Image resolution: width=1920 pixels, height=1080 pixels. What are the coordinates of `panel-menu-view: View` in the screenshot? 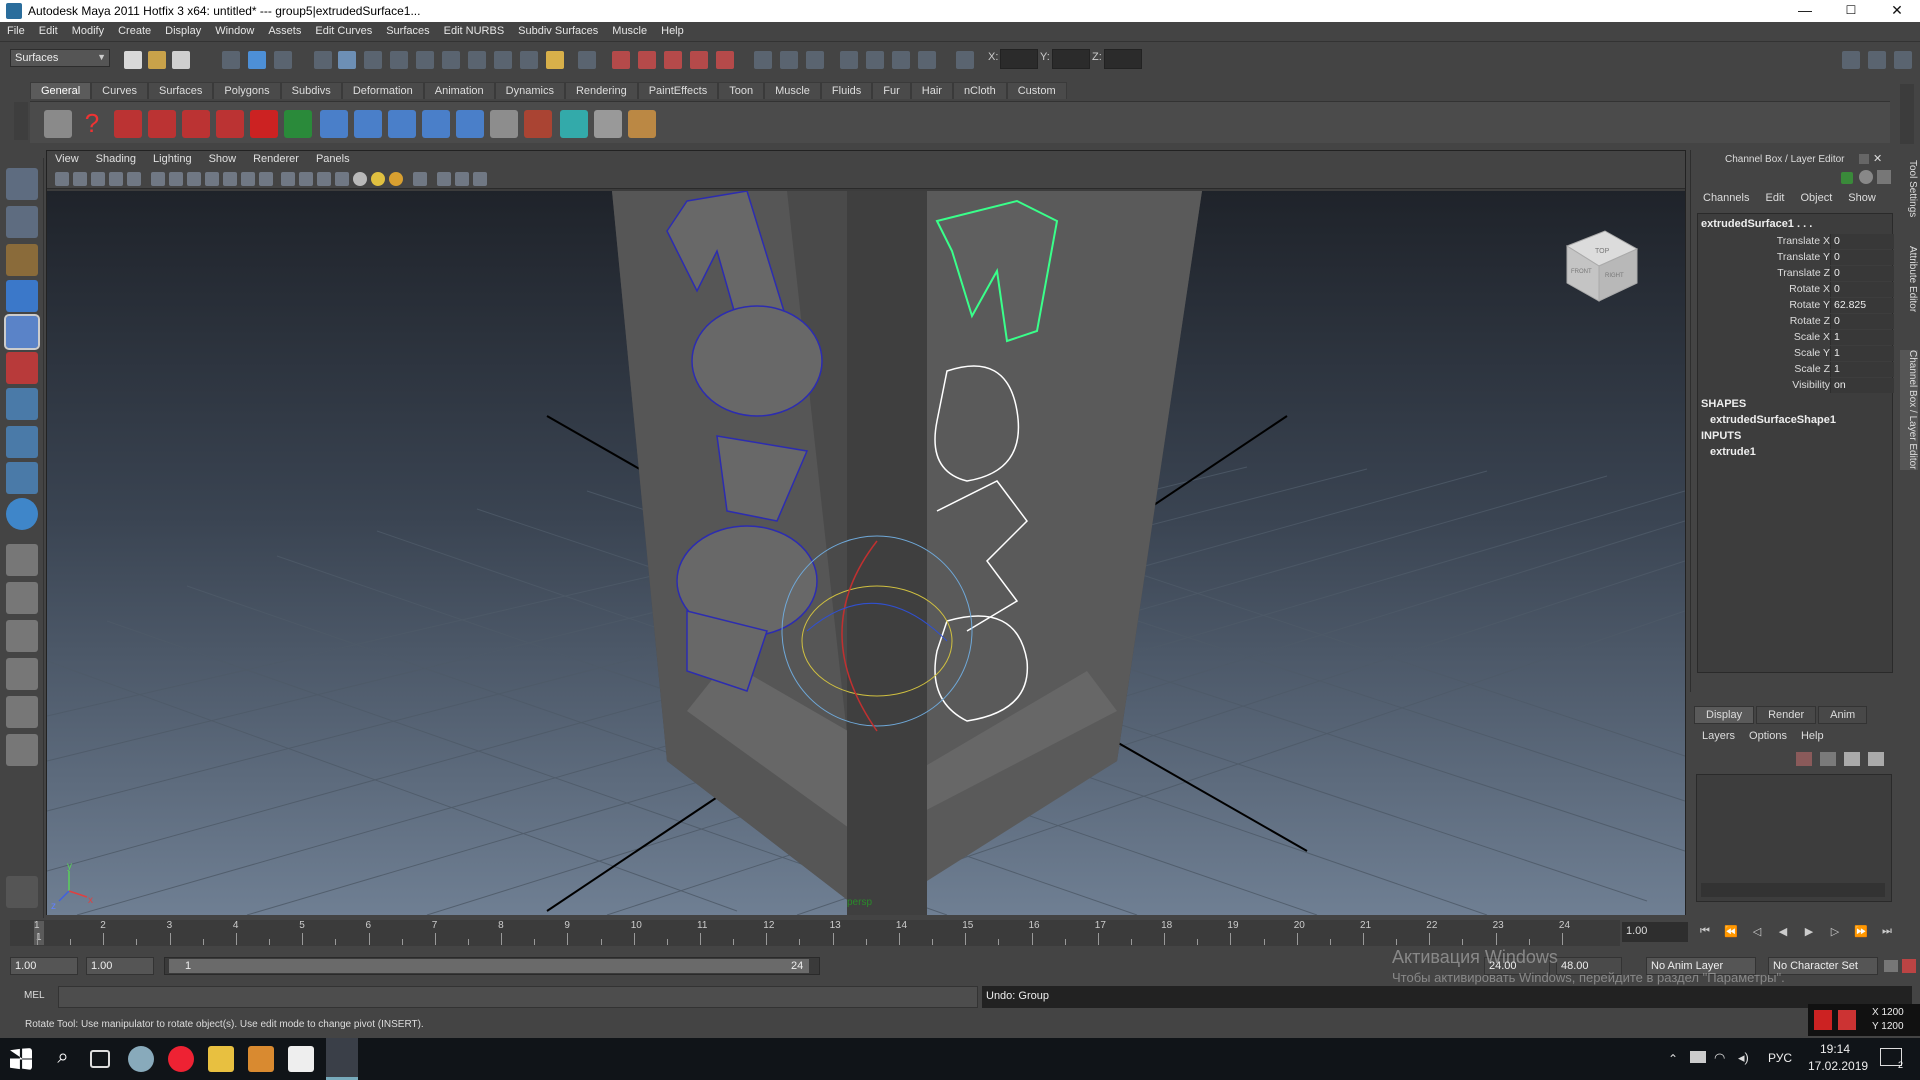 It's located at (67, 158).